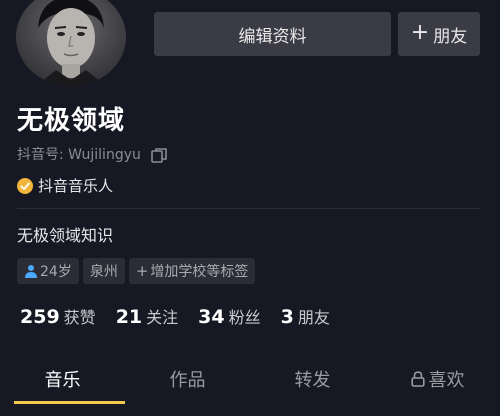 This screenshot has height=416, width=500. Describe the element at coordinates (79, 317) in the screenshot. I see `stat-label: 获赞` at that location.